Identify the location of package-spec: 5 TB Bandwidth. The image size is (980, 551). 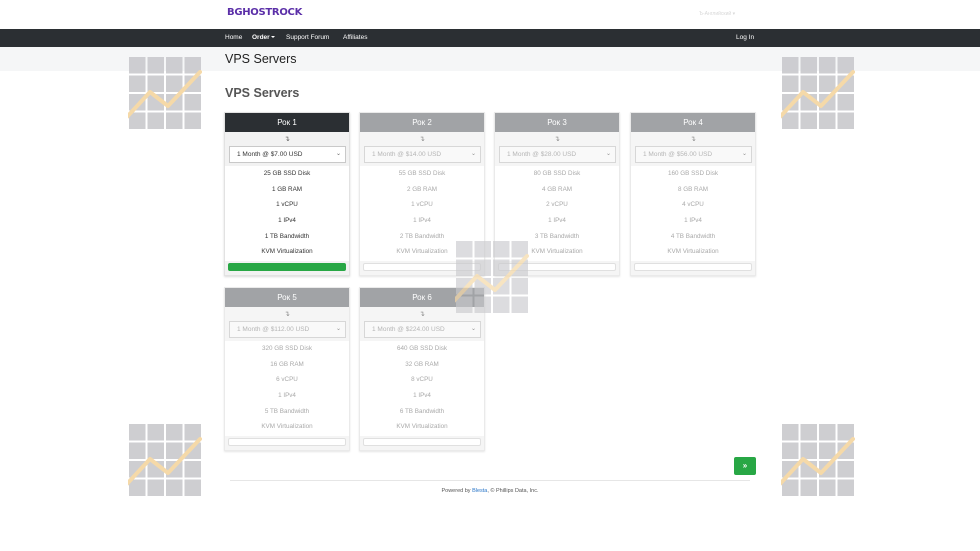
(287, 411).